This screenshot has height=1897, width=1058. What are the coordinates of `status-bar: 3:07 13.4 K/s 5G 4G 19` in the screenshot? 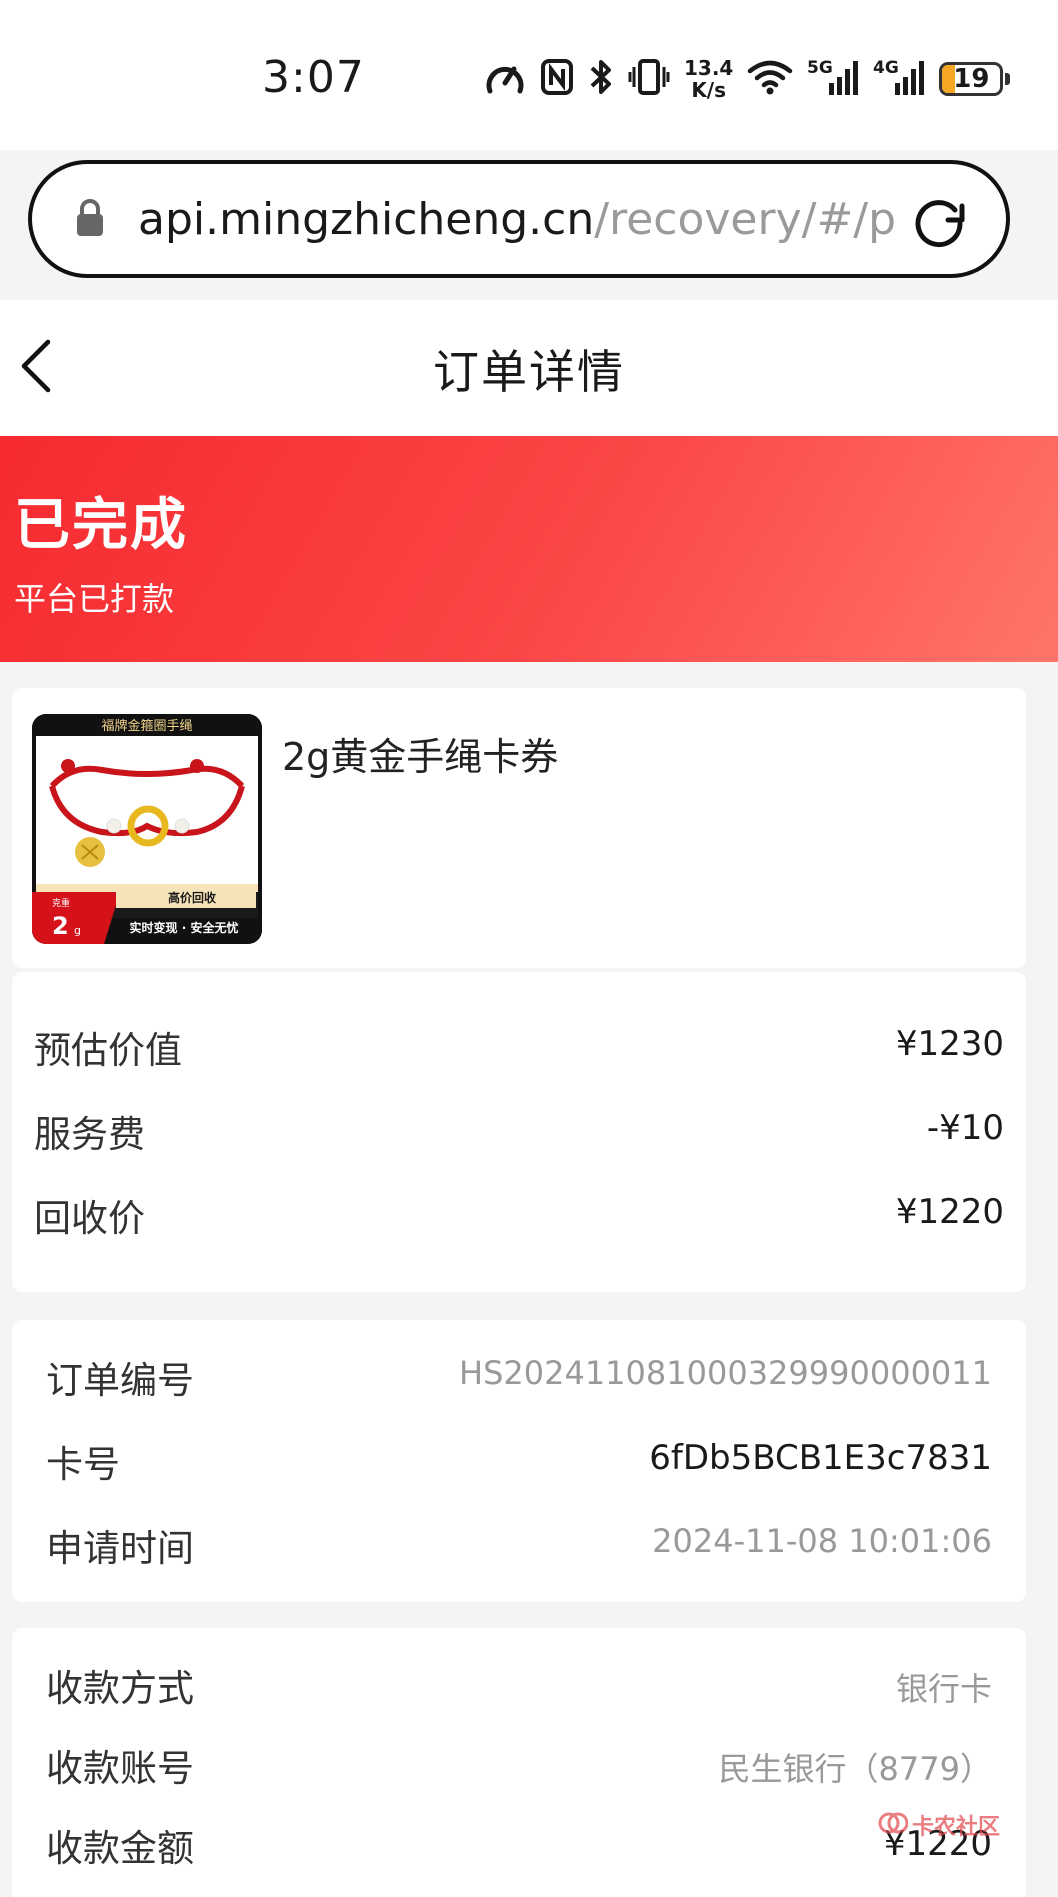 It's located at (529, 75).